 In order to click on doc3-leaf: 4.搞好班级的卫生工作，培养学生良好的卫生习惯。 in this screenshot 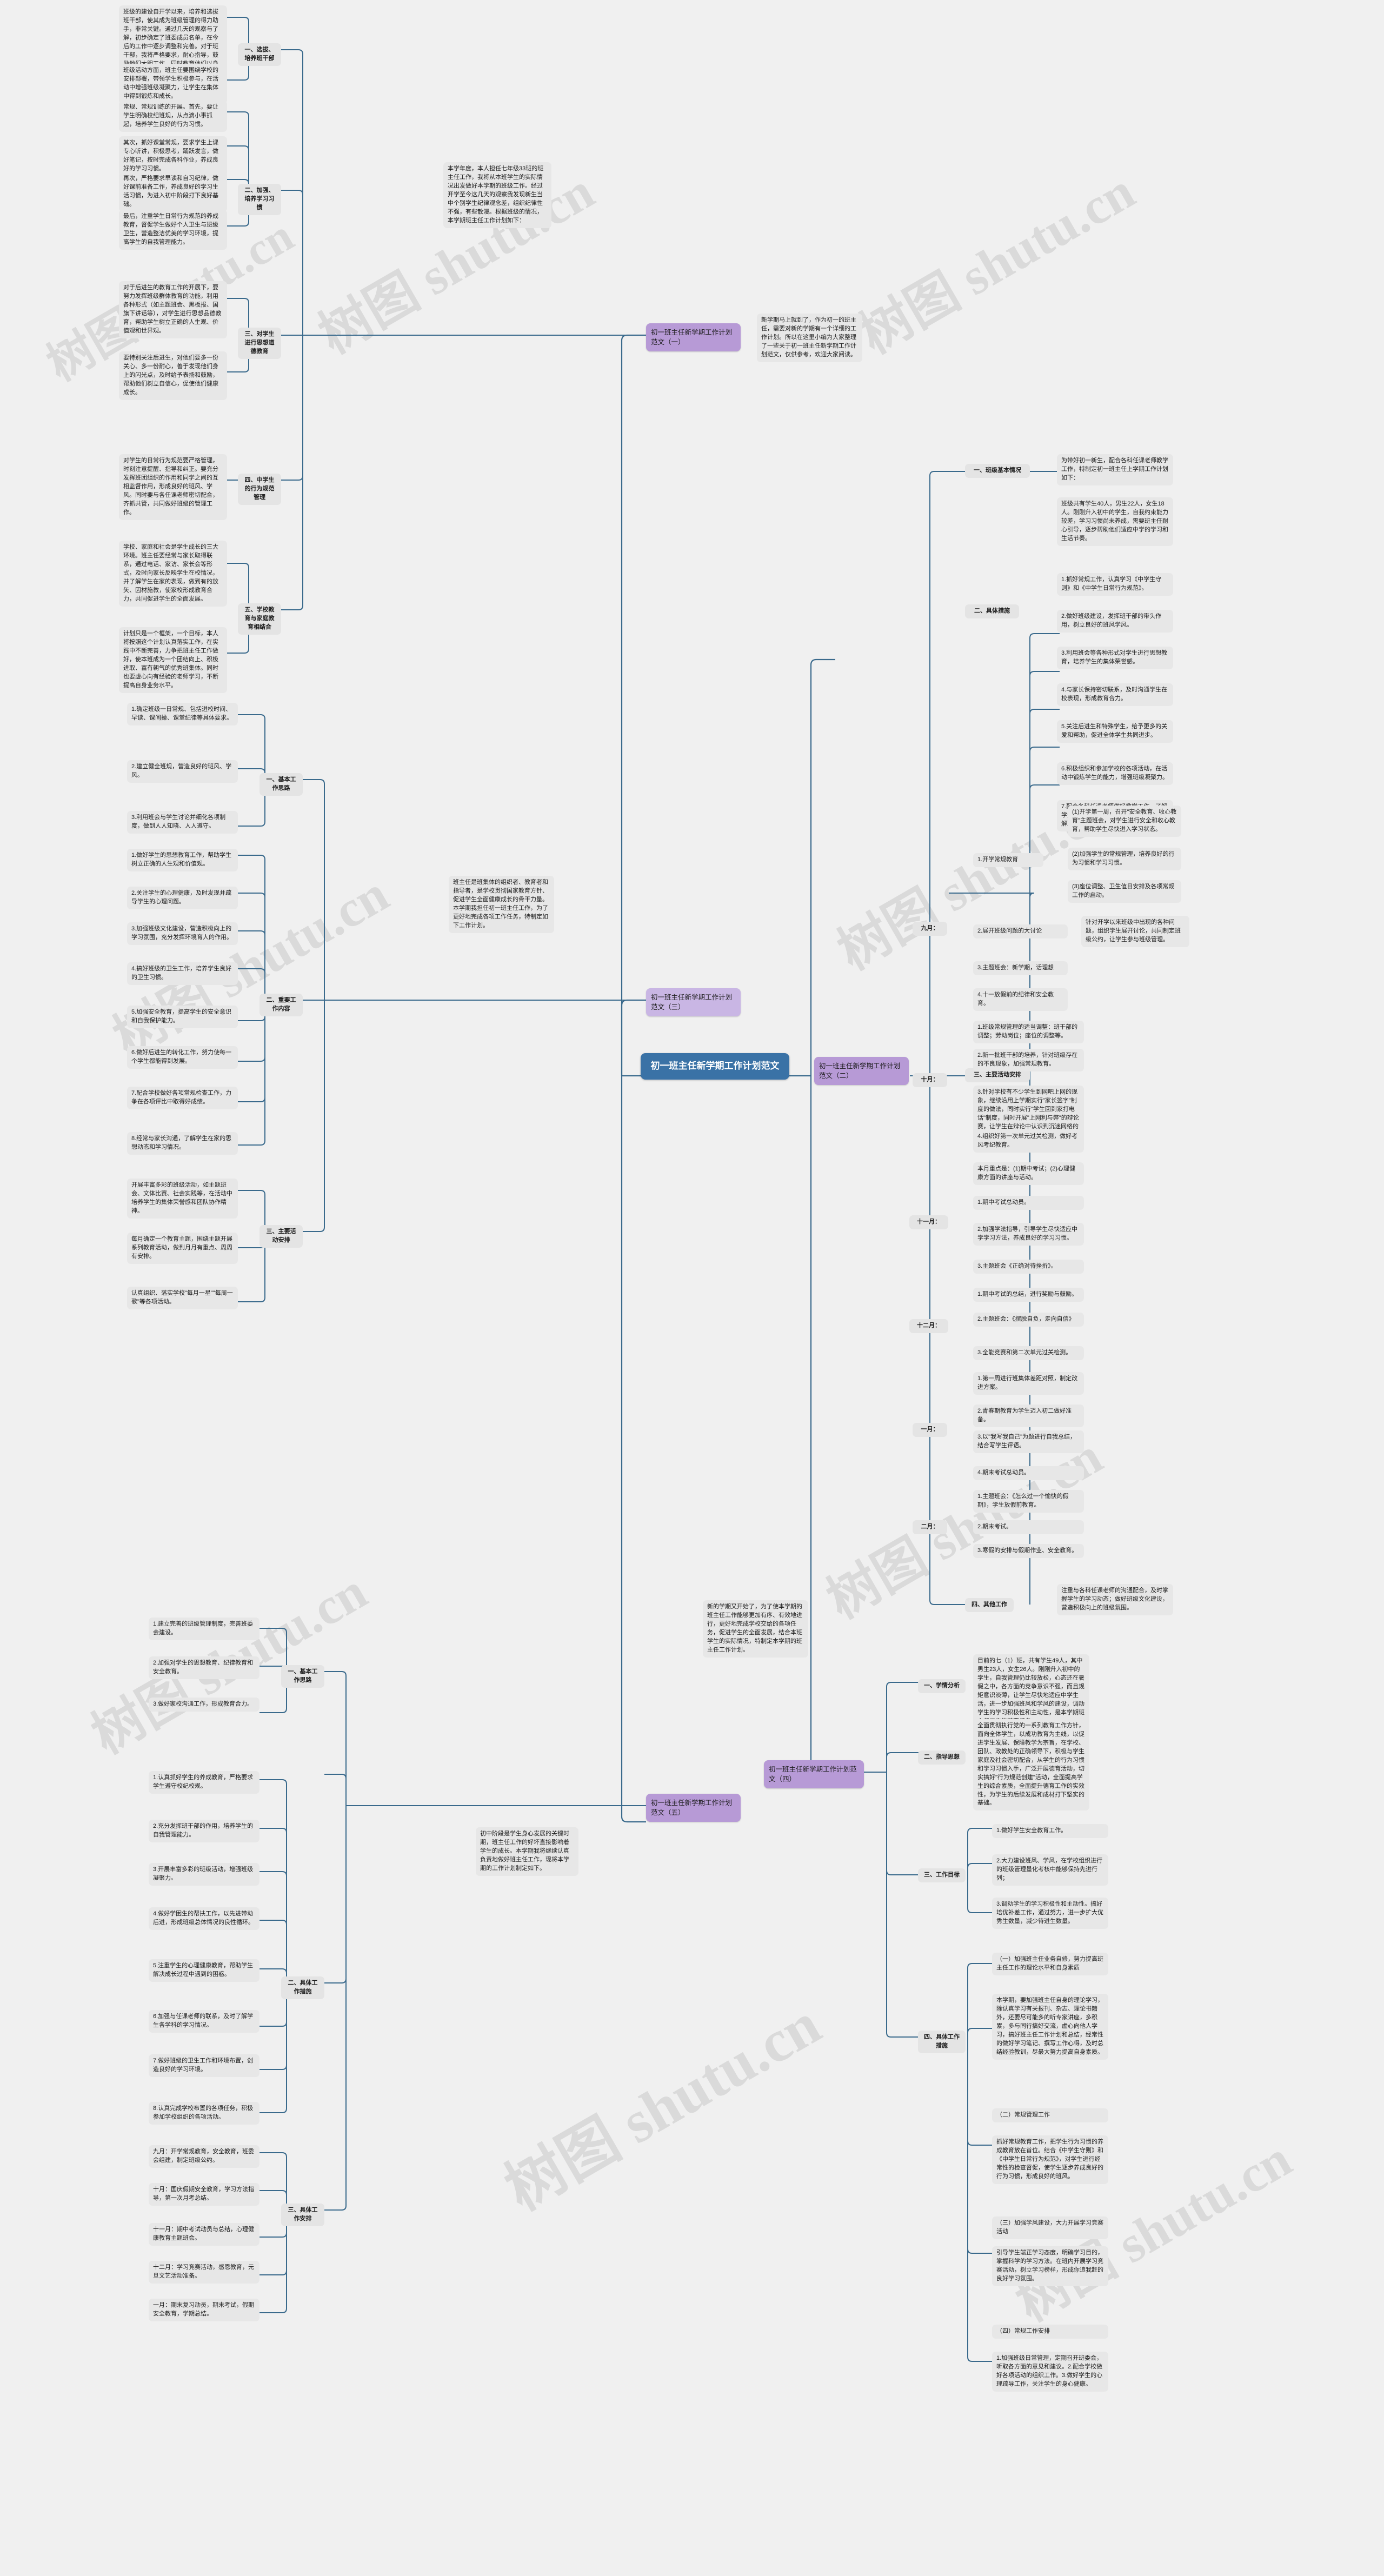, I will do `click(182, 973)`.